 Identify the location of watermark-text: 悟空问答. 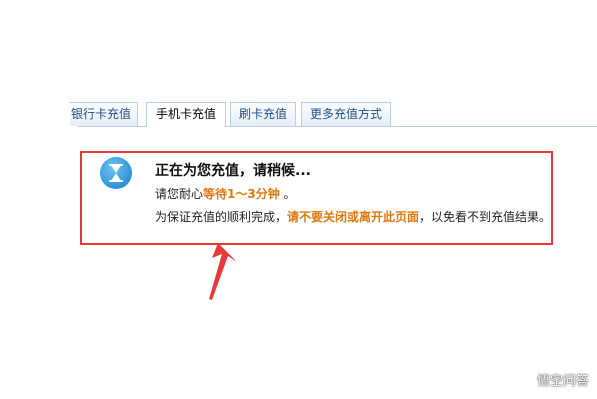
(562, 381).